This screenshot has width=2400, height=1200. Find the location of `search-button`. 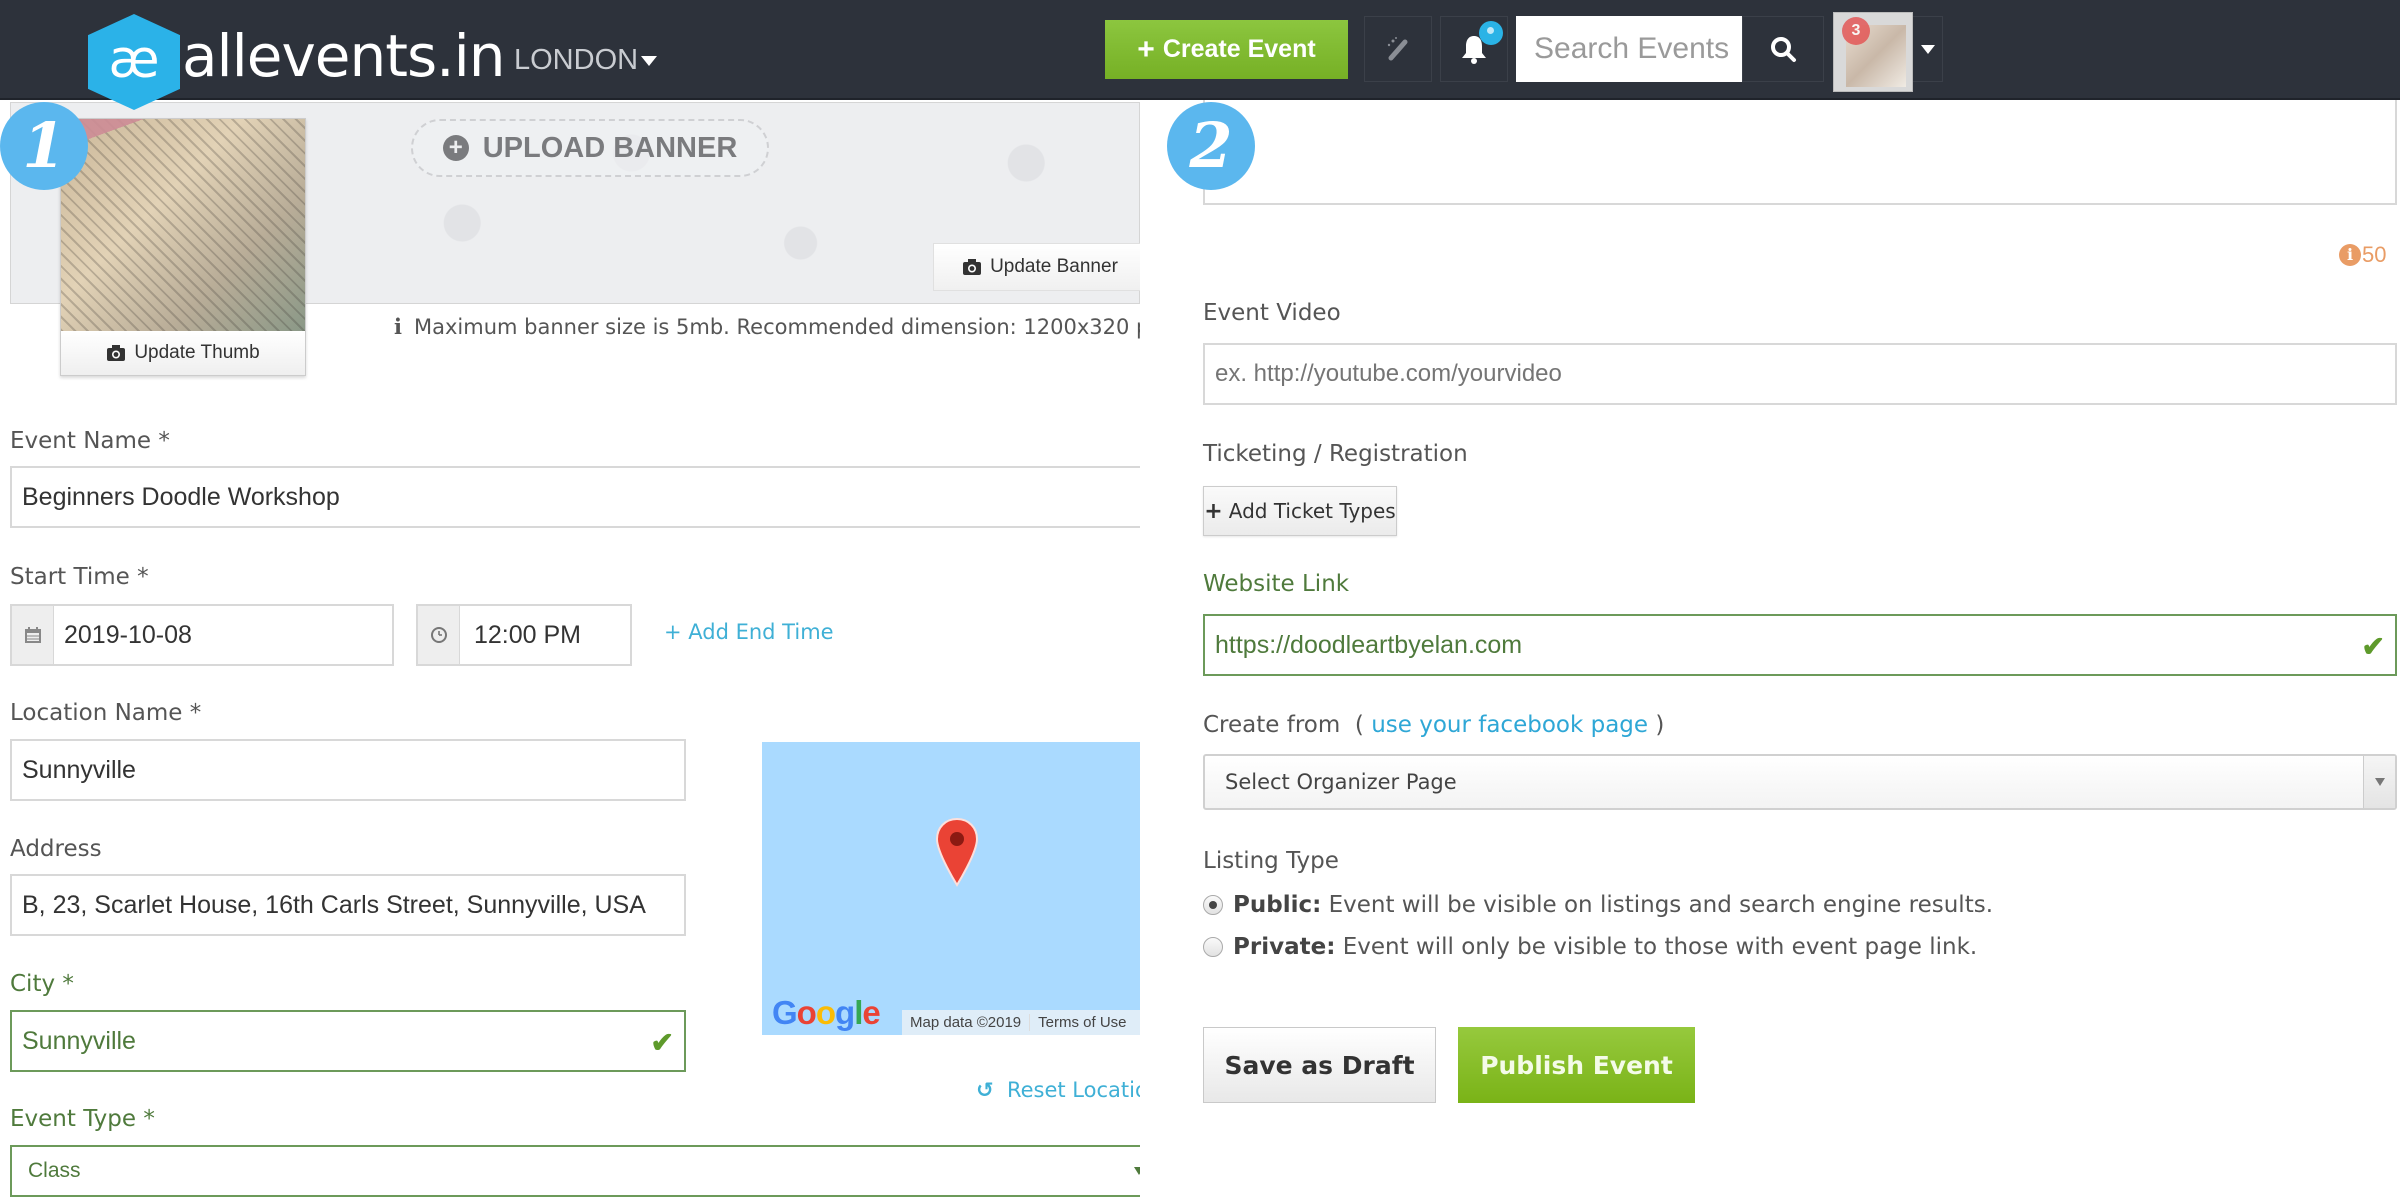

search-button is located at coordinates (1783, 49).